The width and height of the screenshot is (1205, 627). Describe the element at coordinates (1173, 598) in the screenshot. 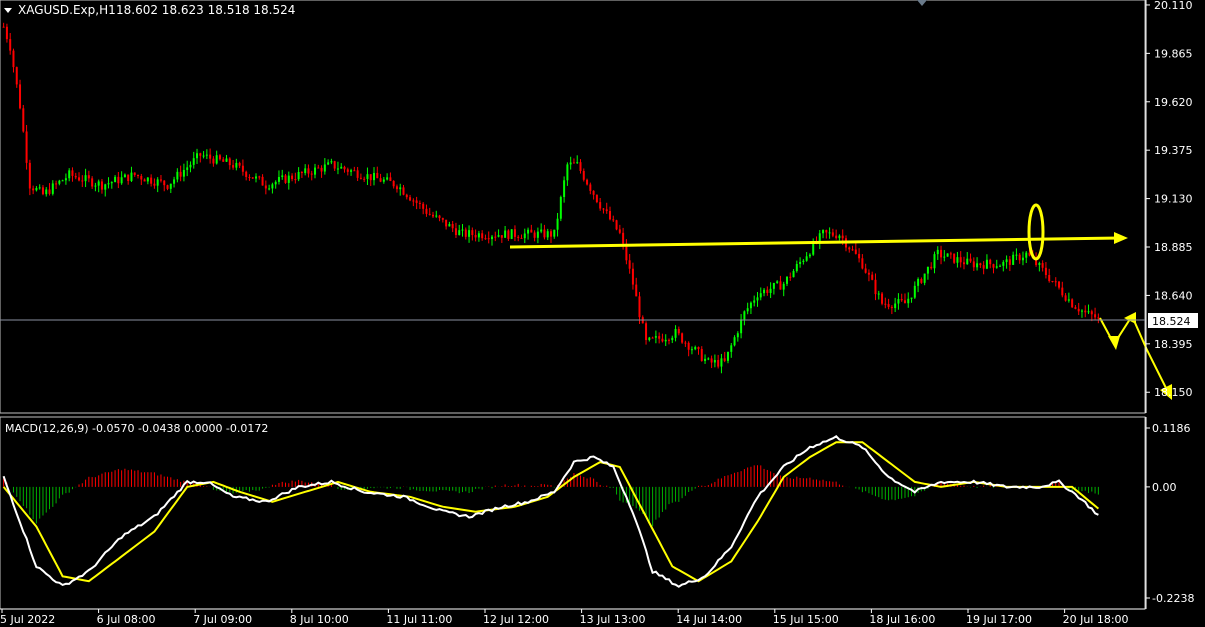

I see `macd-tick-label: -0.2238` at that location.